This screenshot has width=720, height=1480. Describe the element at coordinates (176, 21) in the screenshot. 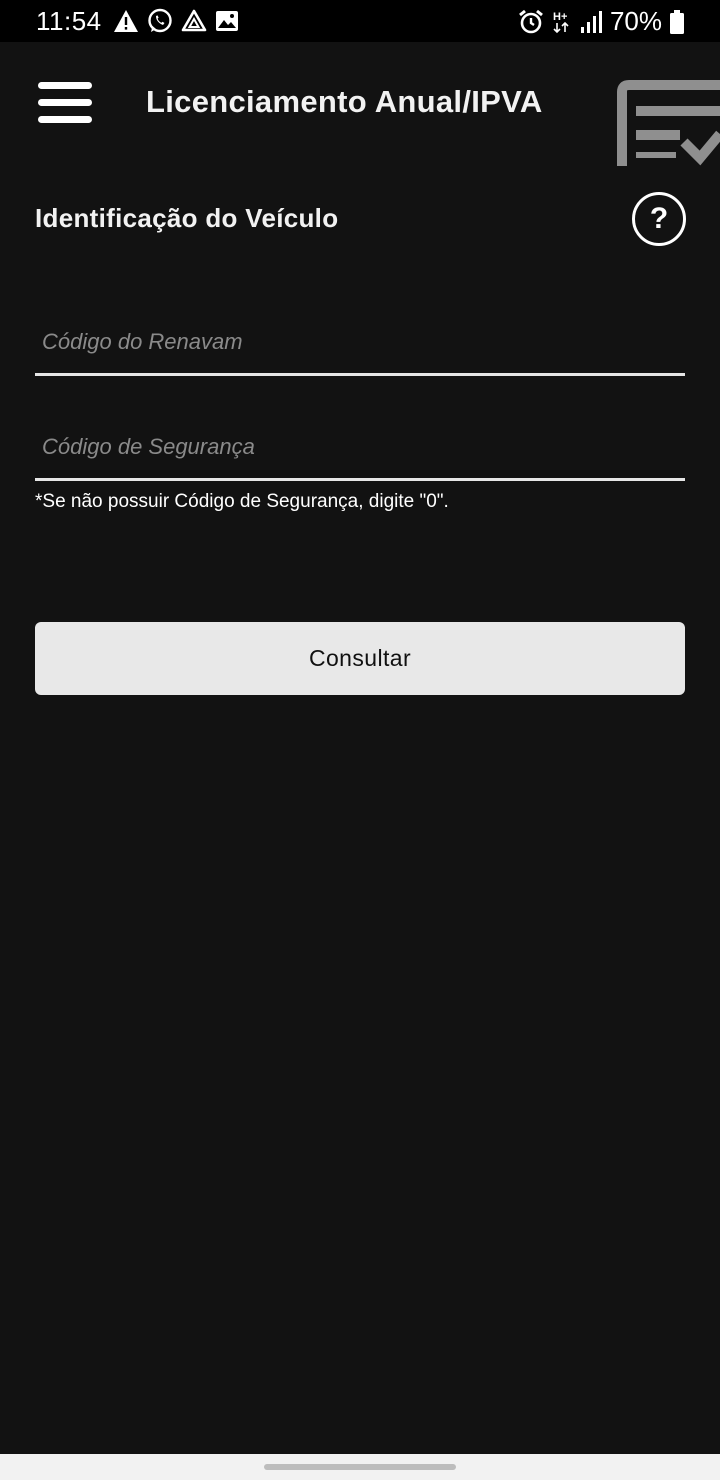

I see `notification-icons` at that location.